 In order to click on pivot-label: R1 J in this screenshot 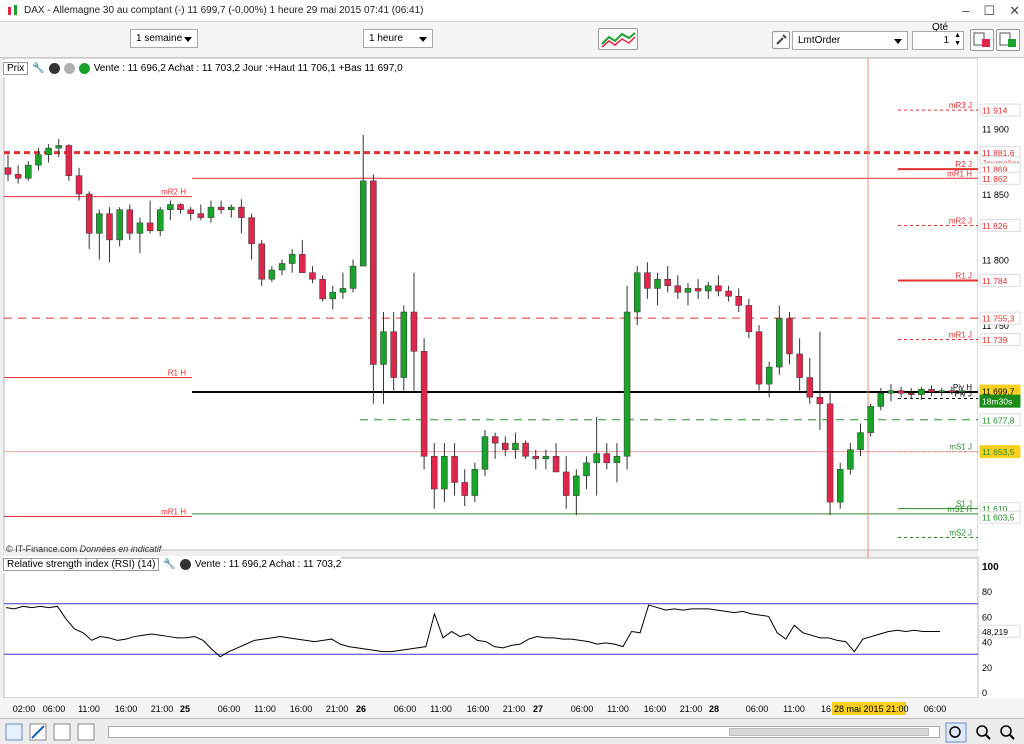, I will do `click(964, 276)`.